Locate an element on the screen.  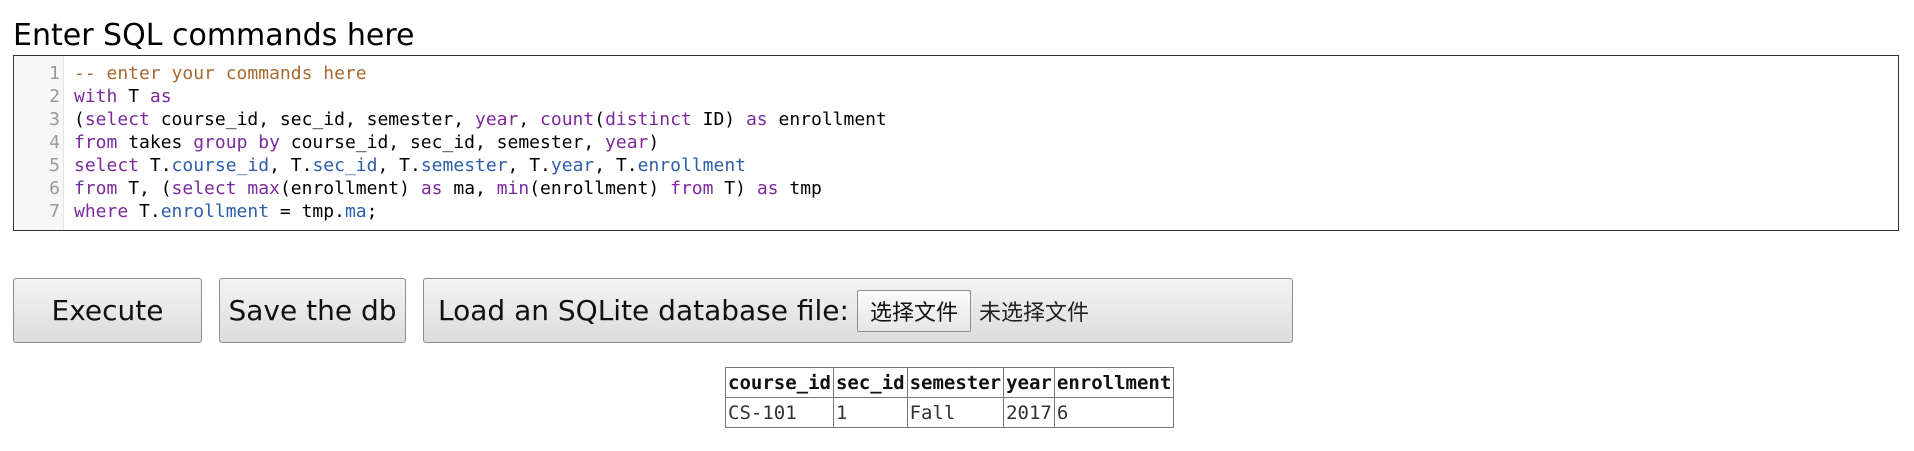
table-cell: 6 is located at coordinates (1114, 412).